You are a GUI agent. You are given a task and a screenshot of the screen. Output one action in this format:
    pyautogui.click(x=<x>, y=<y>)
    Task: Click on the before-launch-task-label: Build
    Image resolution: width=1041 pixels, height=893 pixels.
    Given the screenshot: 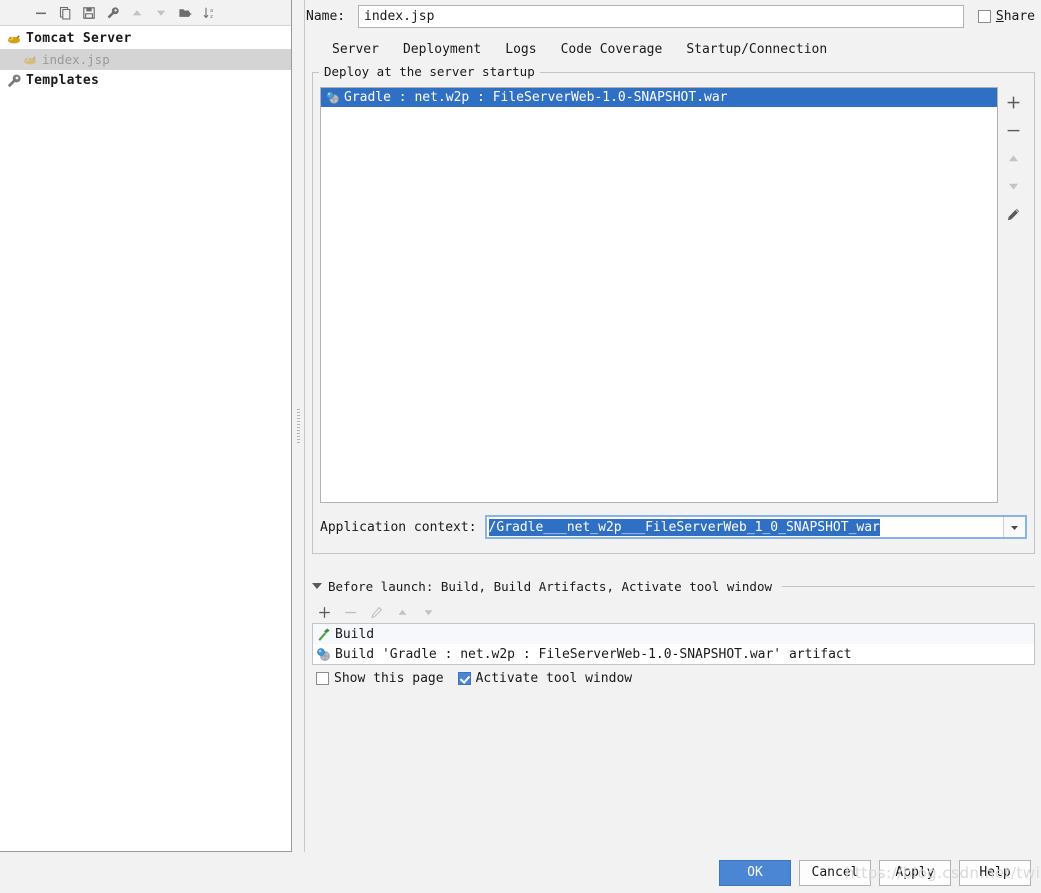 What is the action you would take?
    pyautogui.click(x=355, y=634)
    